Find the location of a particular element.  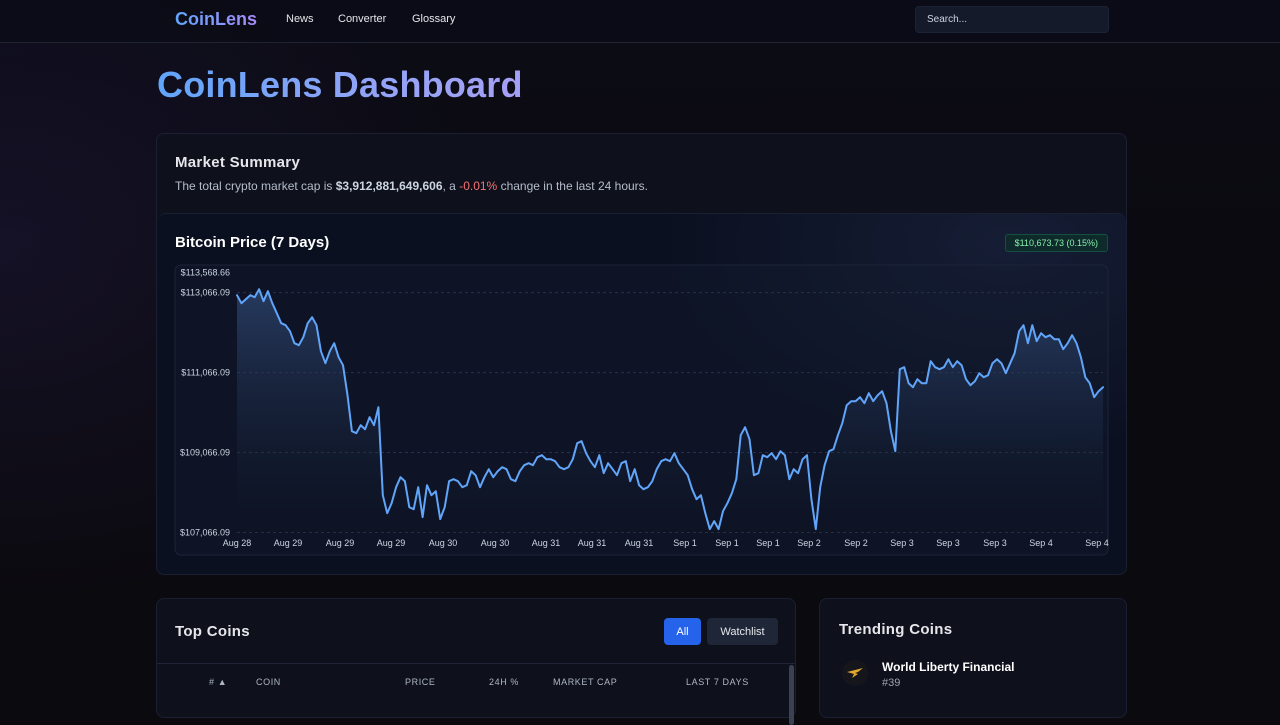

market-cap-value: $3,912,881,649,606 is located at coordinates (389, 186).